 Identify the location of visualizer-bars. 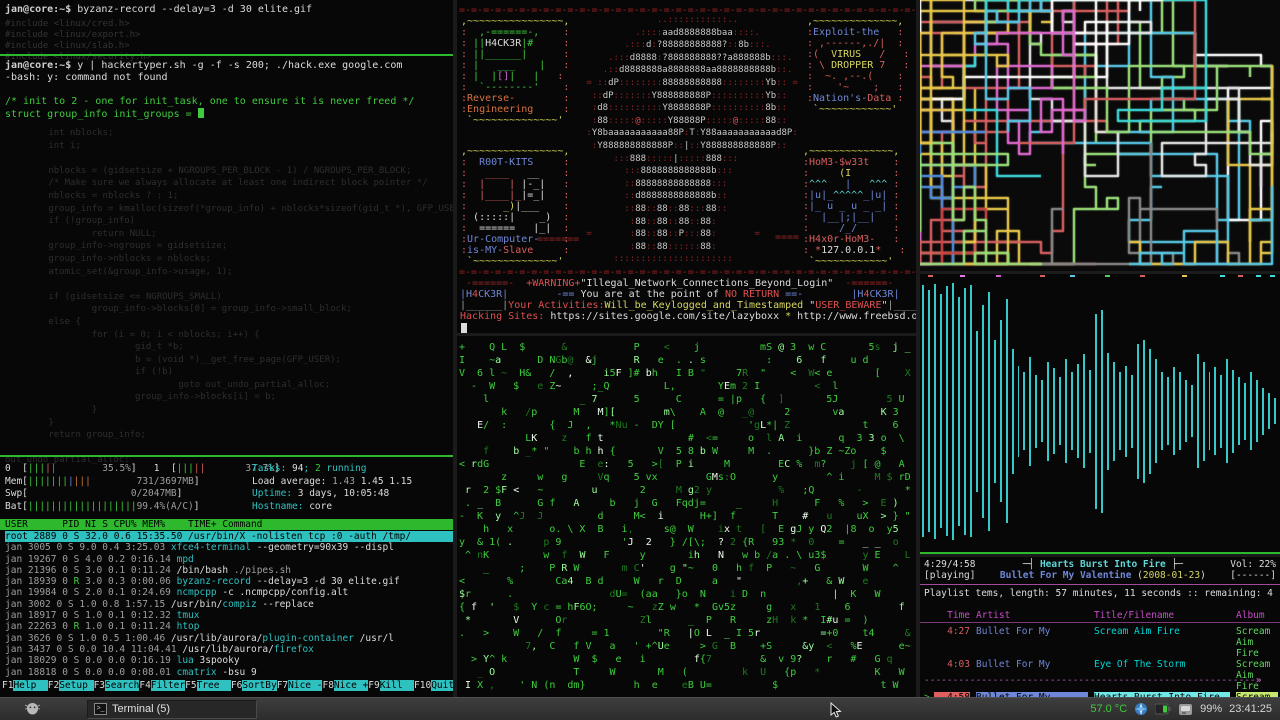
(1100, 411).